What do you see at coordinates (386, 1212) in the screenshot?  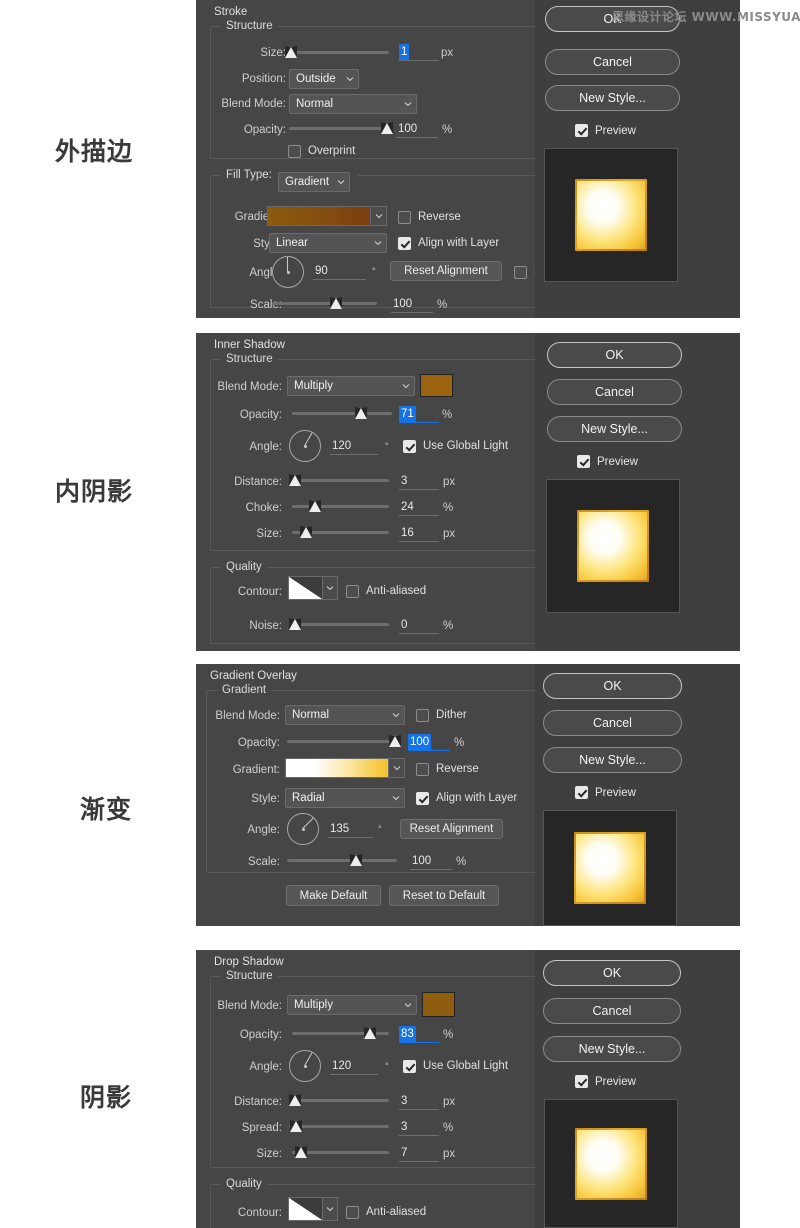 I see `drop-shadow-antialiased-row: Anti-aliased` at bounding box center [386, 1212].